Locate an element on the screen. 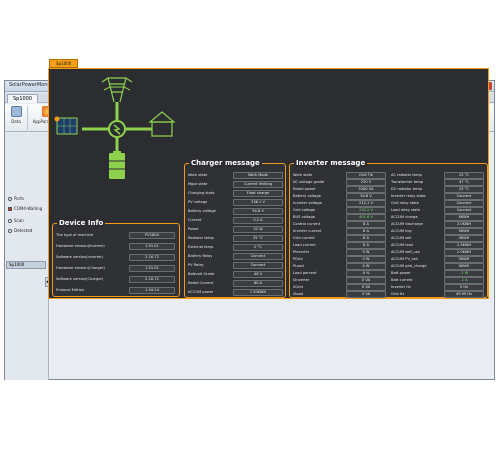 Image resolution: width=500 pixels, height=450 pixels. field-label: Mppt state is located at coordinates (198, 184).